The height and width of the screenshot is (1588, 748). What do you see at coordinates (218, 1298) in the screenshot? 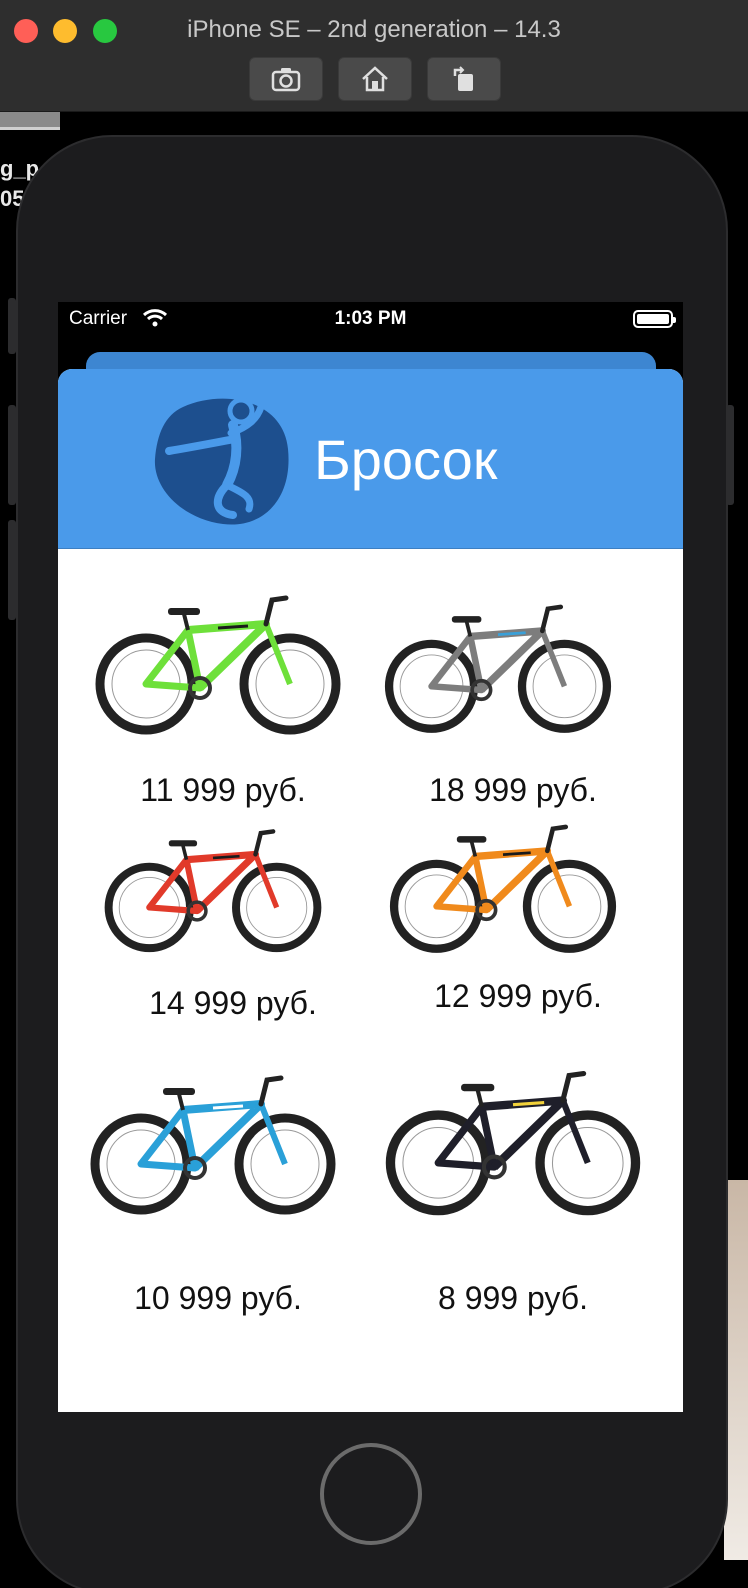
I see `product-price: 10 999 руб.` at bounding box center [218, 1298].